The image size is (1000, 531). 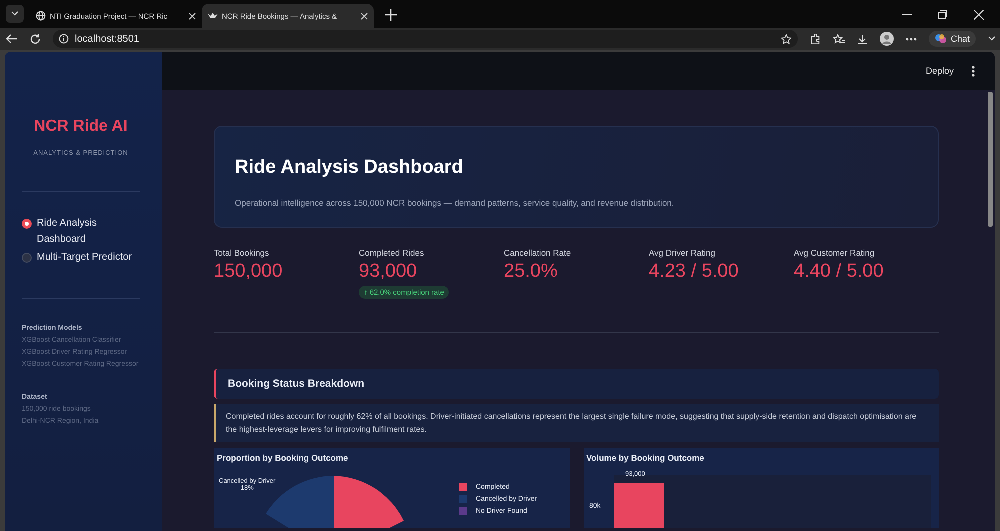 I want to click on metric-label: Cancellation Rate, so click(x=538, y=253).